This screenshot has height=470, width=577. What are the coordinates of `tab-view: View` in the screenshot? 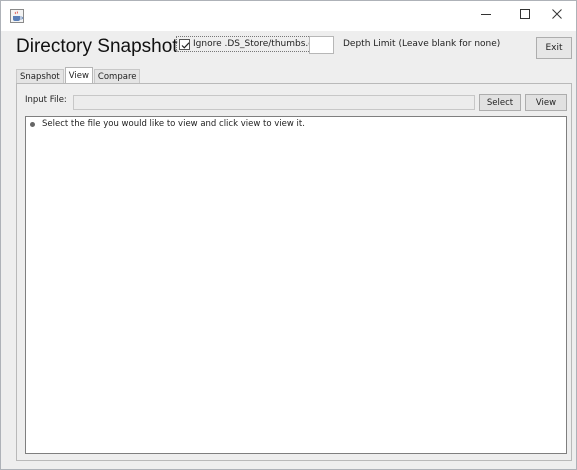 It's located at (78, 75).